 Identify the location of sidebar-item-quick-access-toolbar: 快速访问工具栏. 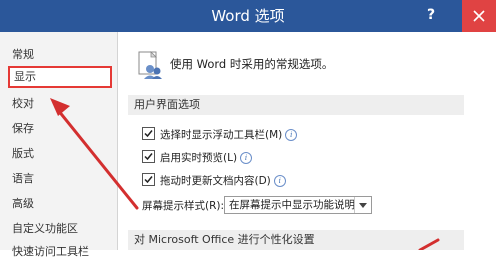
(60, 252).